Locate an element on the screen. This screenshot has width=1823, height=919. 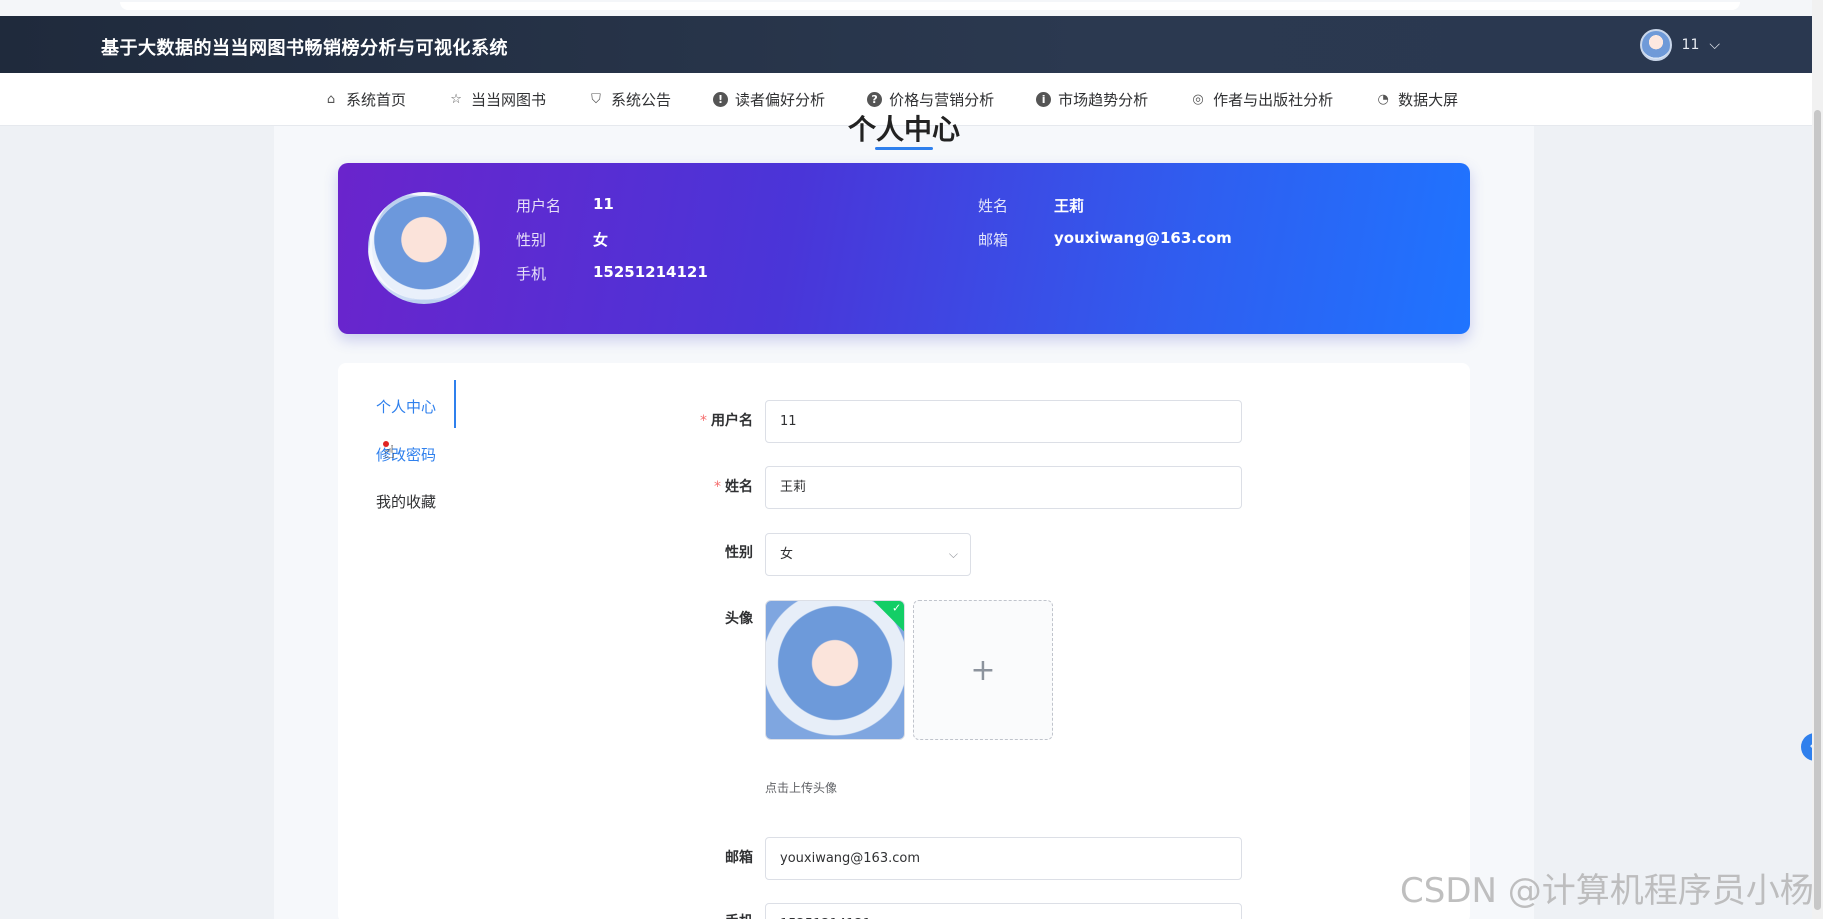
nav-label: 数据大屏 is located at coordinates (1428, 100).